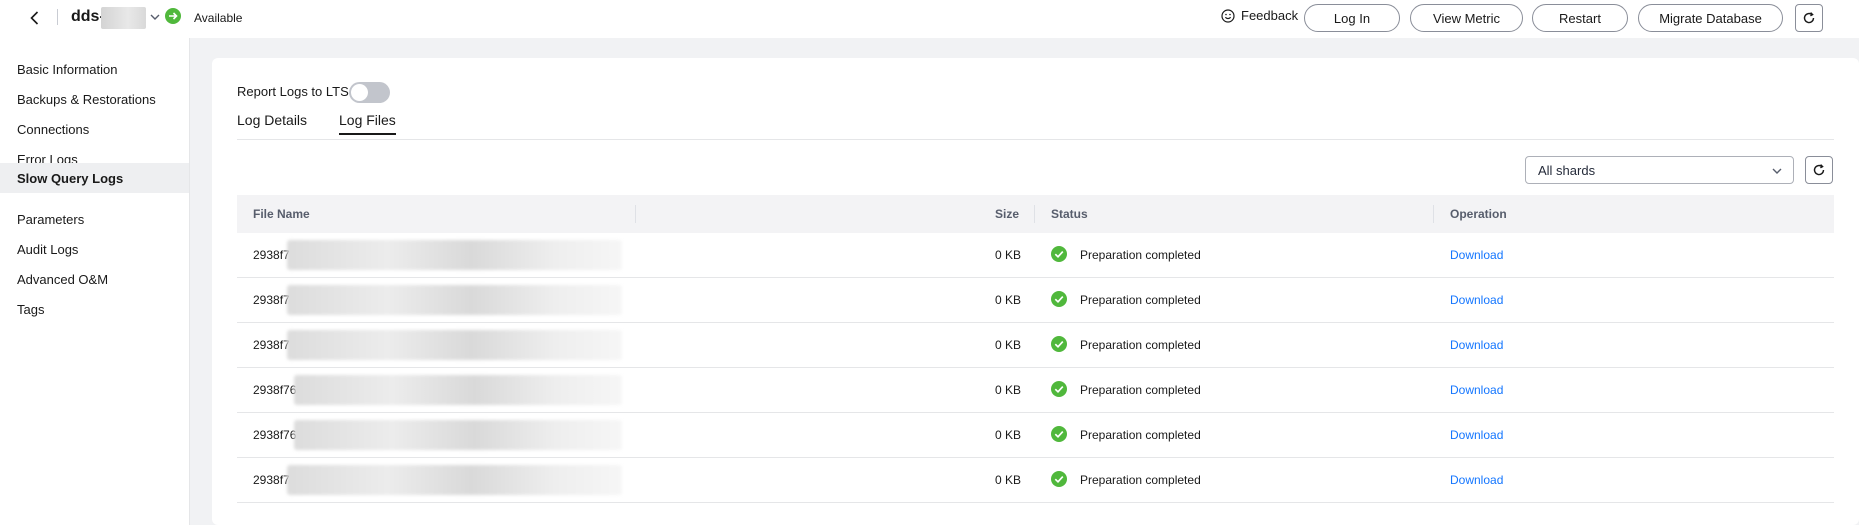  I want to click on restart-button: Restart, so click(1580, 18).